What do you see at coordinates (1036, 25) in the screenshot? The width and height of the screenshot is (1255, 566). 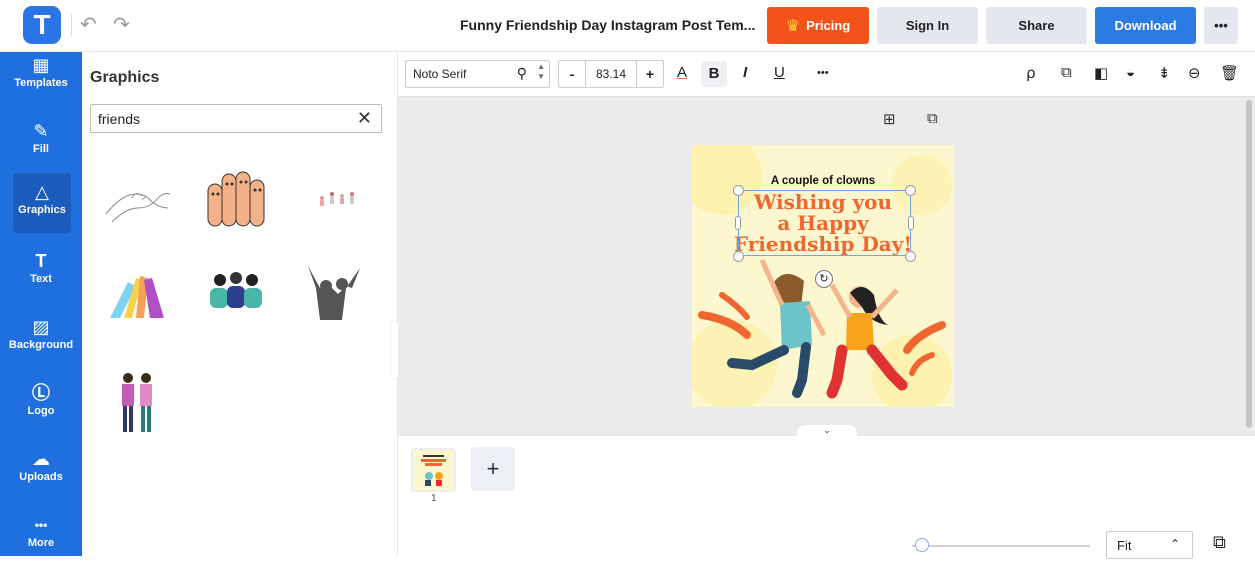 I see `share-button: Share` at bounding box center [1036, 25].